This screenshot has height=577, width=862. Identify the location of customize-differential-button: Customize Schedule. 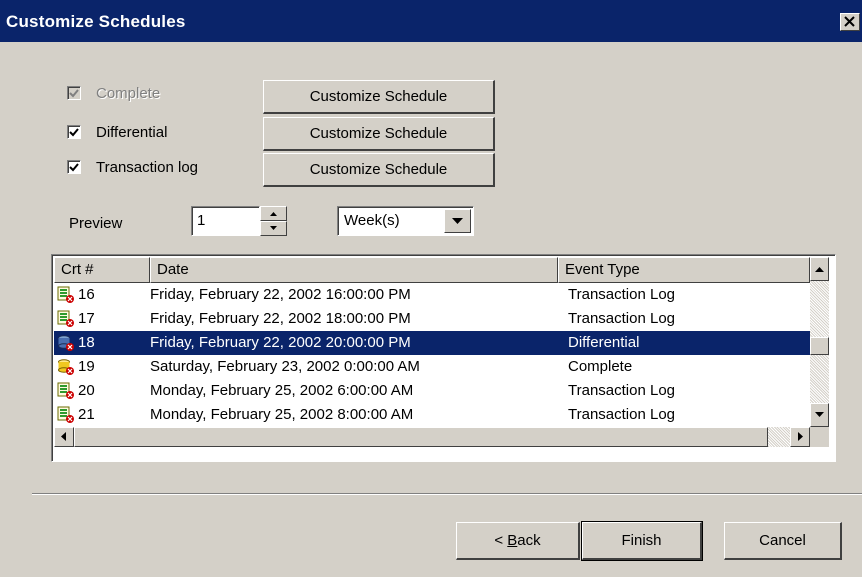
(379, 134).